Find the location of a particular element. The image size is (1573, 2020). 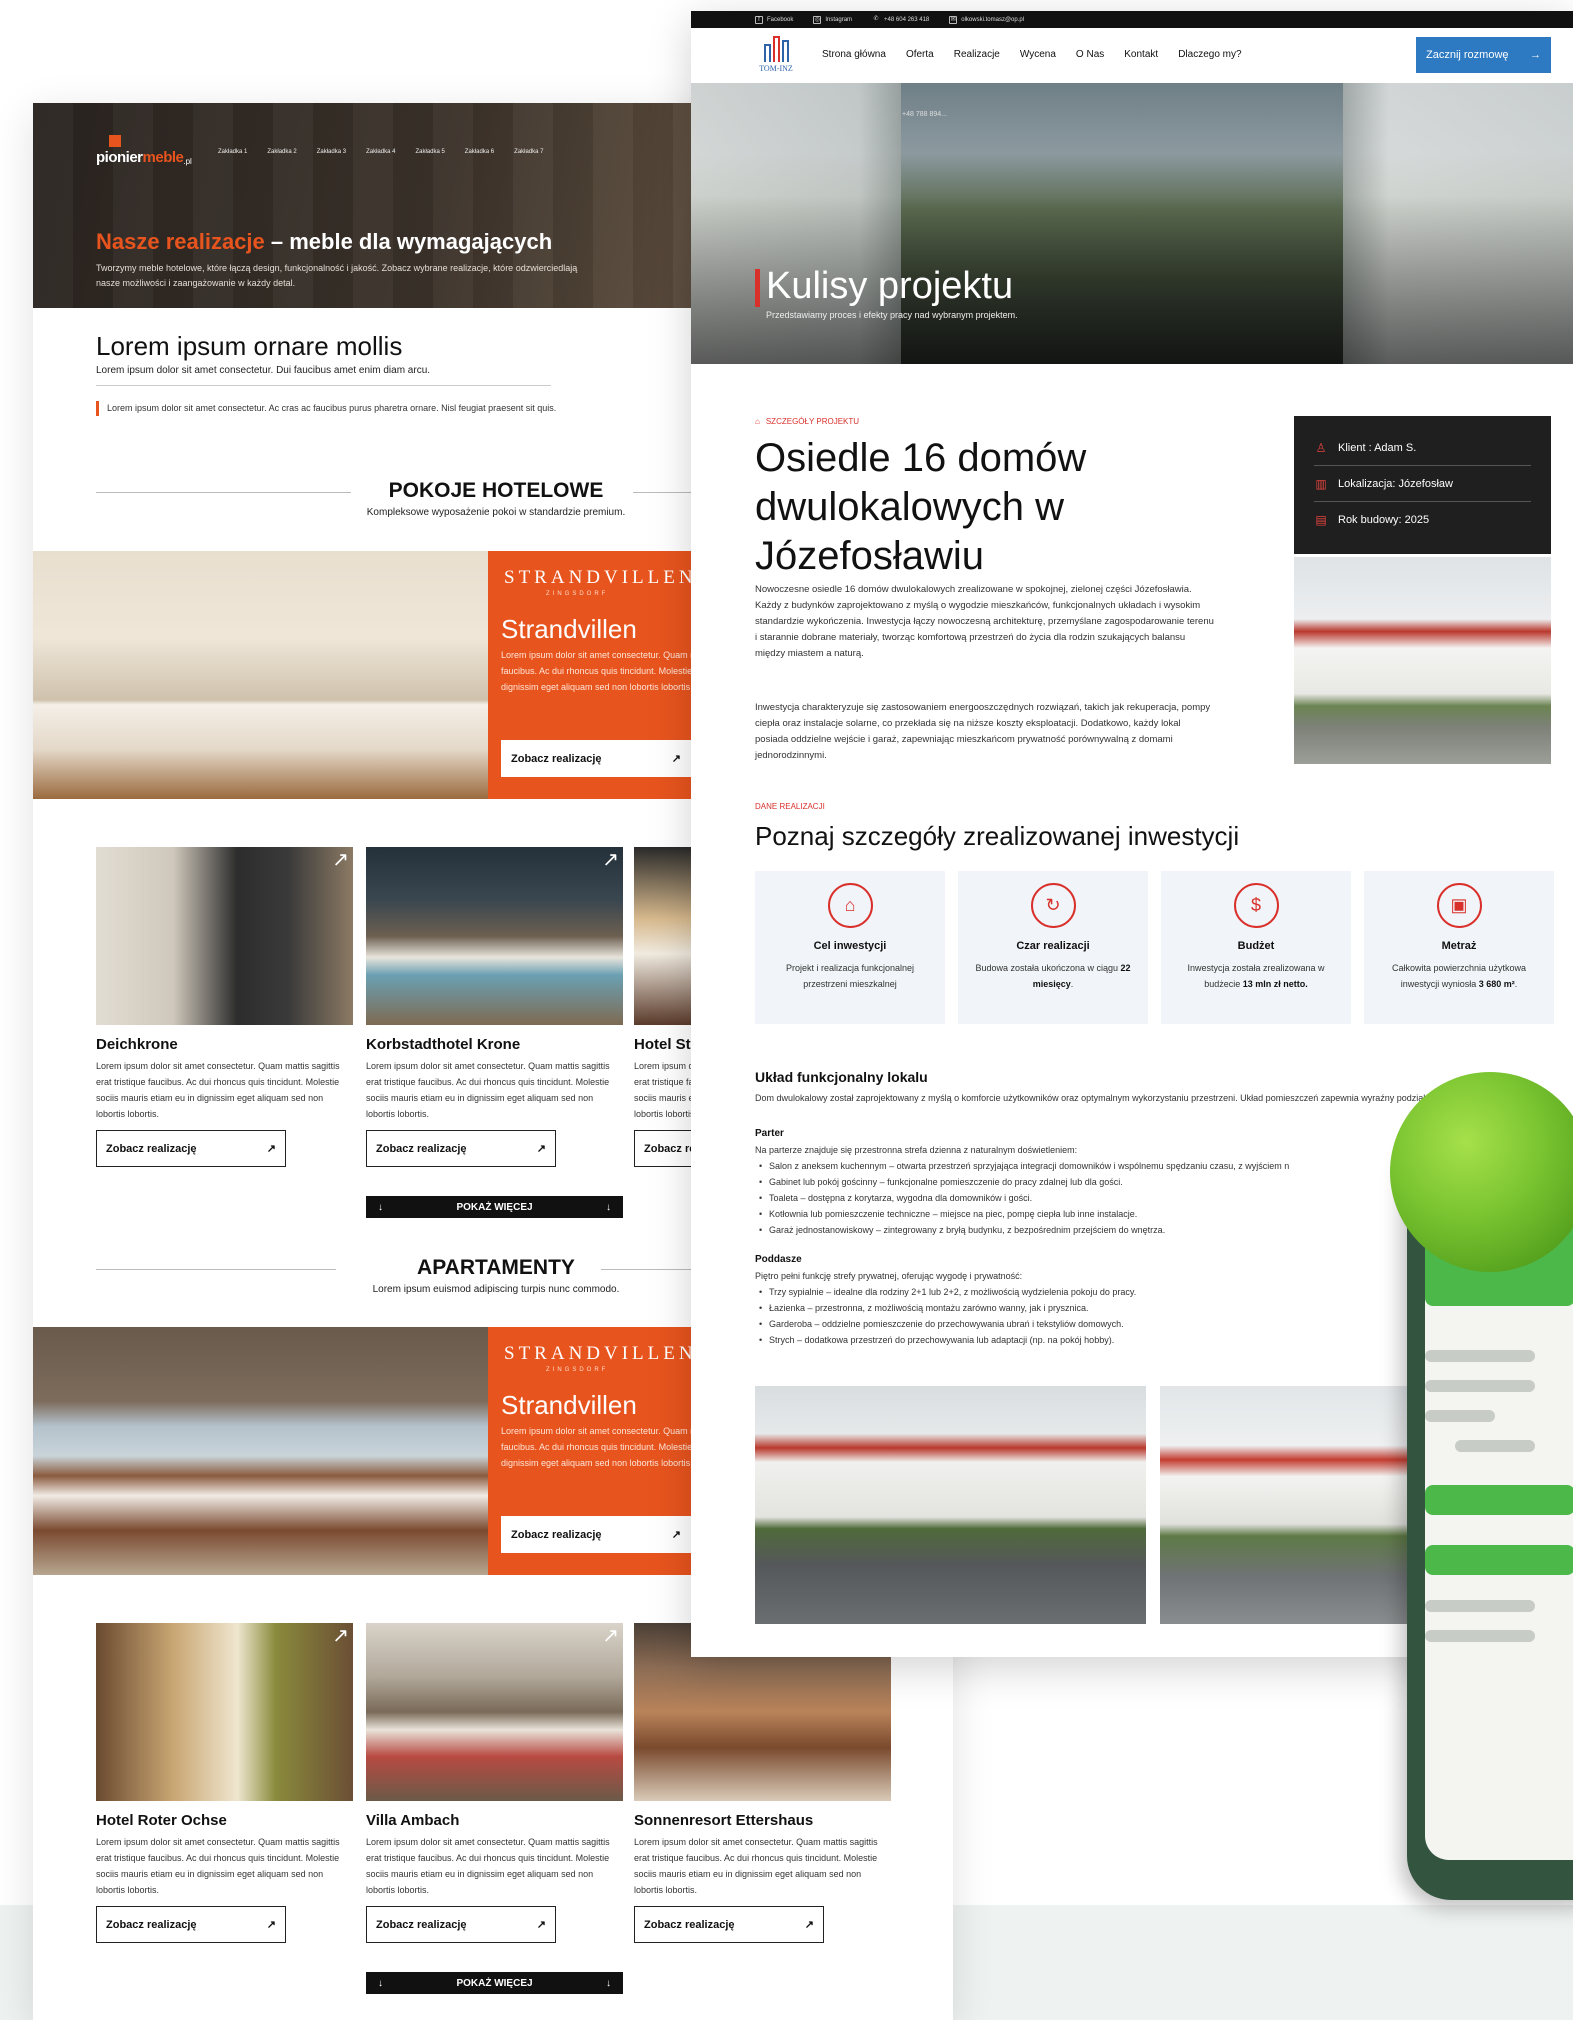

instagram-link: ◎ Instagram is located at coordinates (833, 19).